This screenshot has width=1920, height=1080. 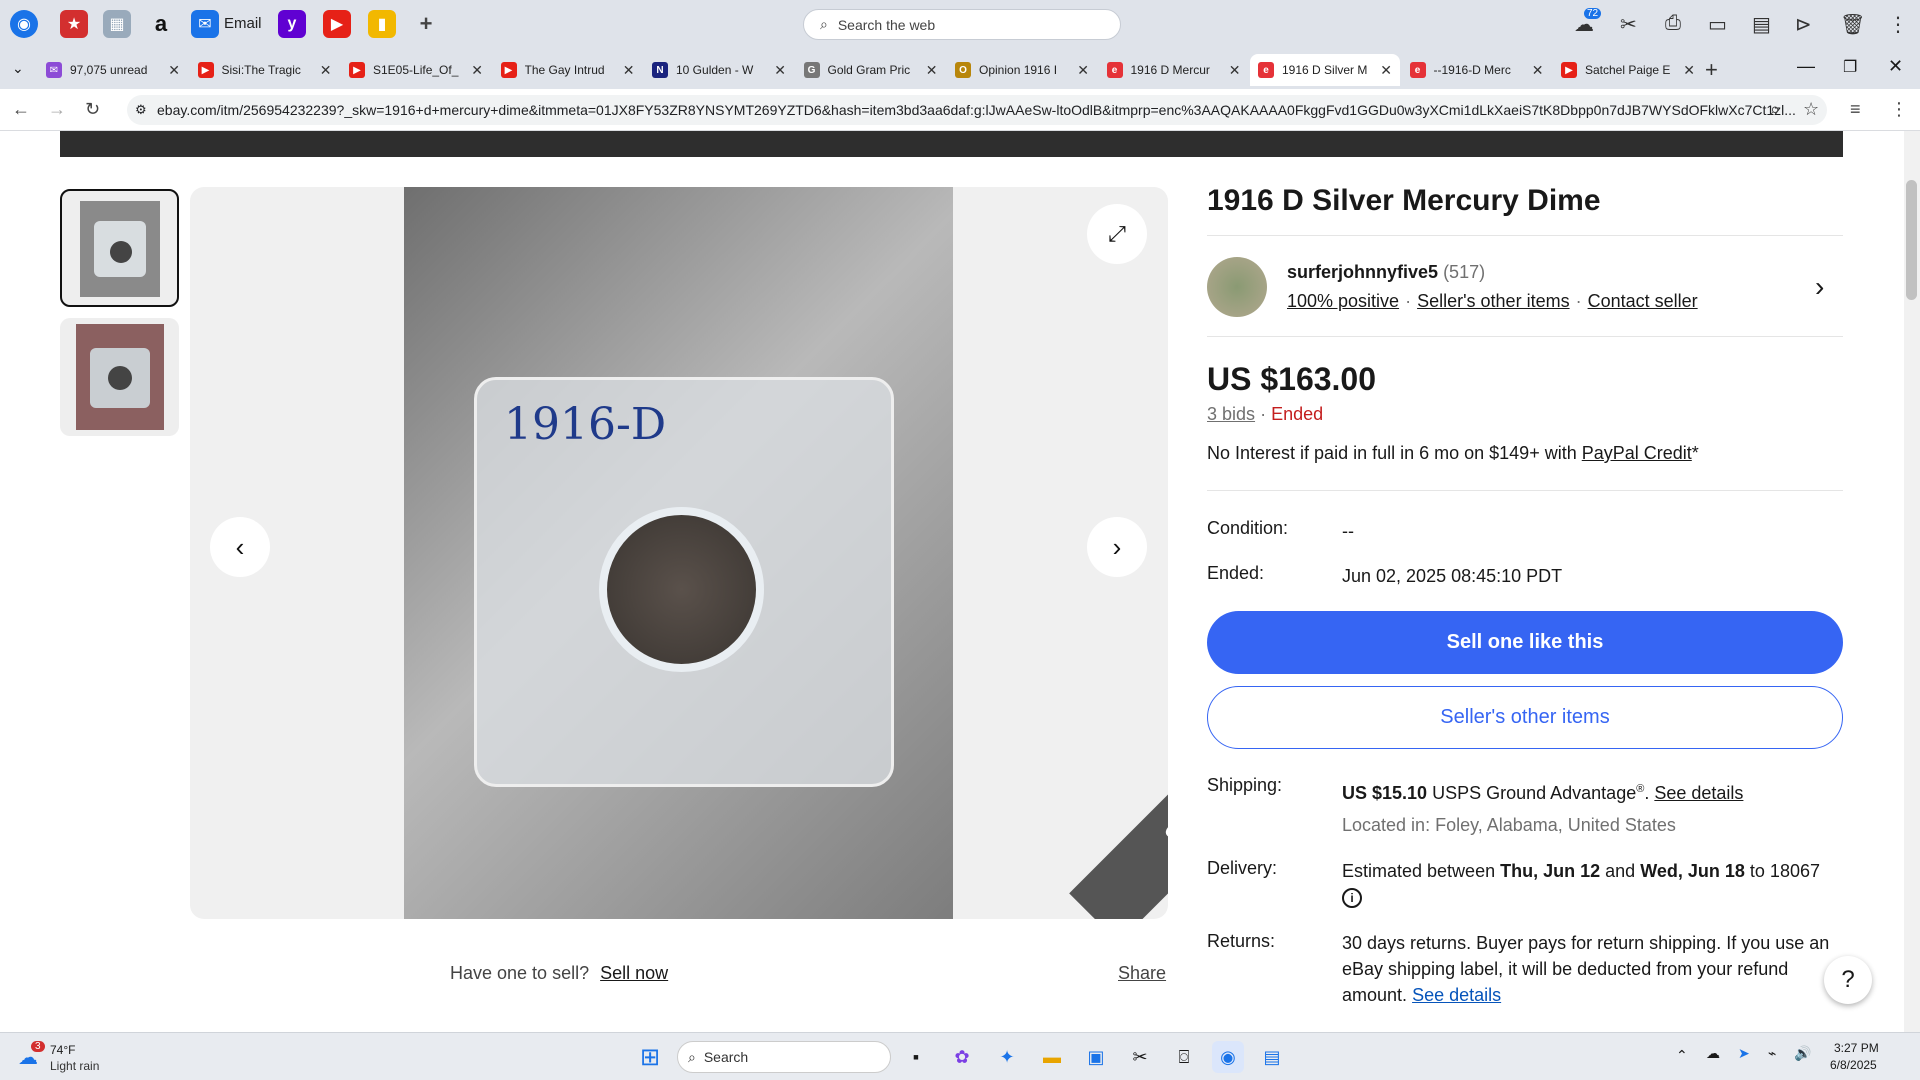 I want to click on email-label: Email, so click(x=243, y=23).